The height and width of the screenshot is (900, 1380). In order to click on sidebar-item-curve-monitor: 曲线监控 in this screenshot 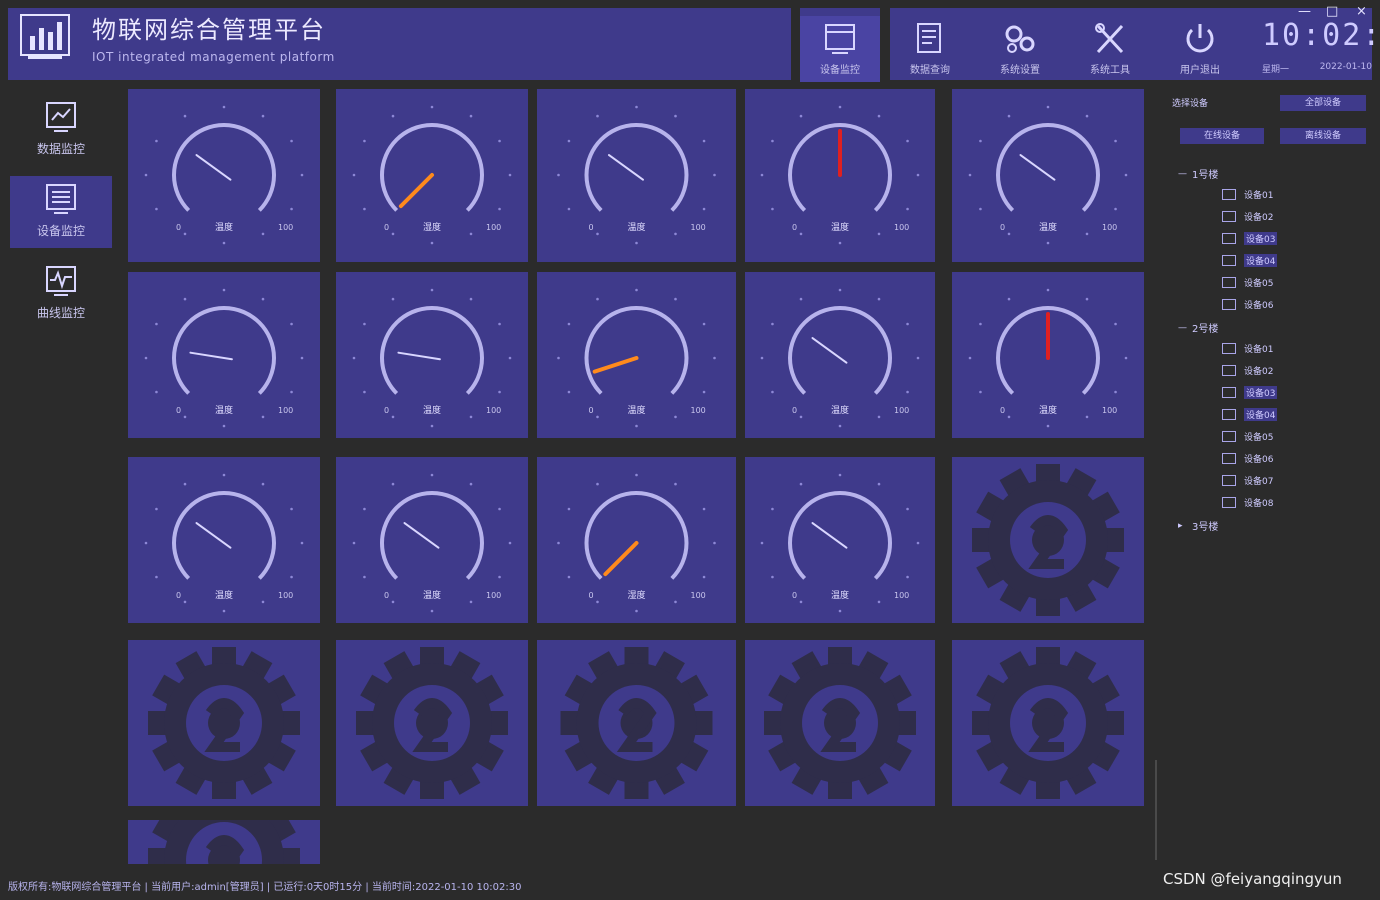, I will do `click(61, 294)`.